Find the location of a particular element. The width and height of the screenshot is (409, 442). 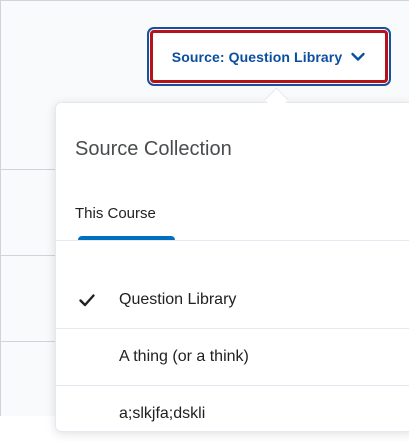

source-dropdown-button: Source: Question Library is located at coordinates (269, 56).